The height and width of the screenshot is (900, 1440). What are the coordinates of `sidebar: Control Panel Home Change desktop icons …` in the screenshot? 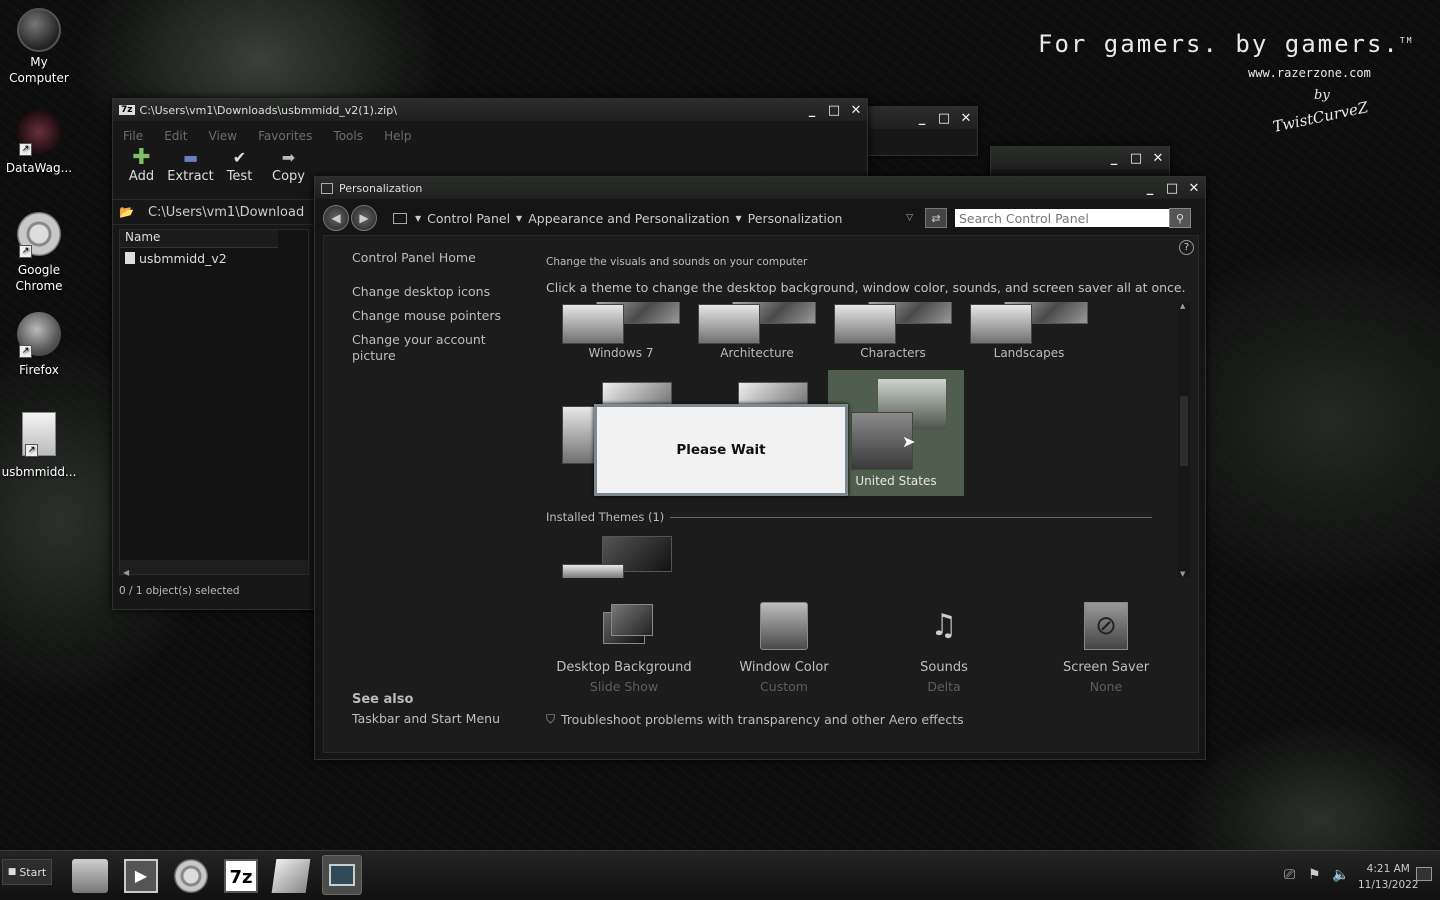 It's located at (432, 305).